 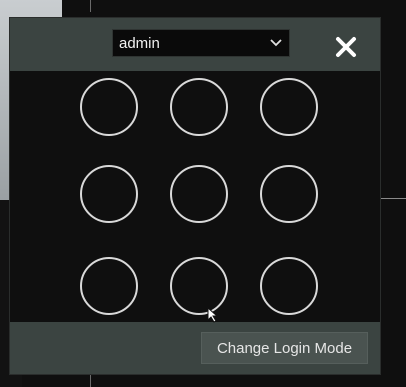 I want to click on mouse-pointer-icon, so click(x=213, y=314).